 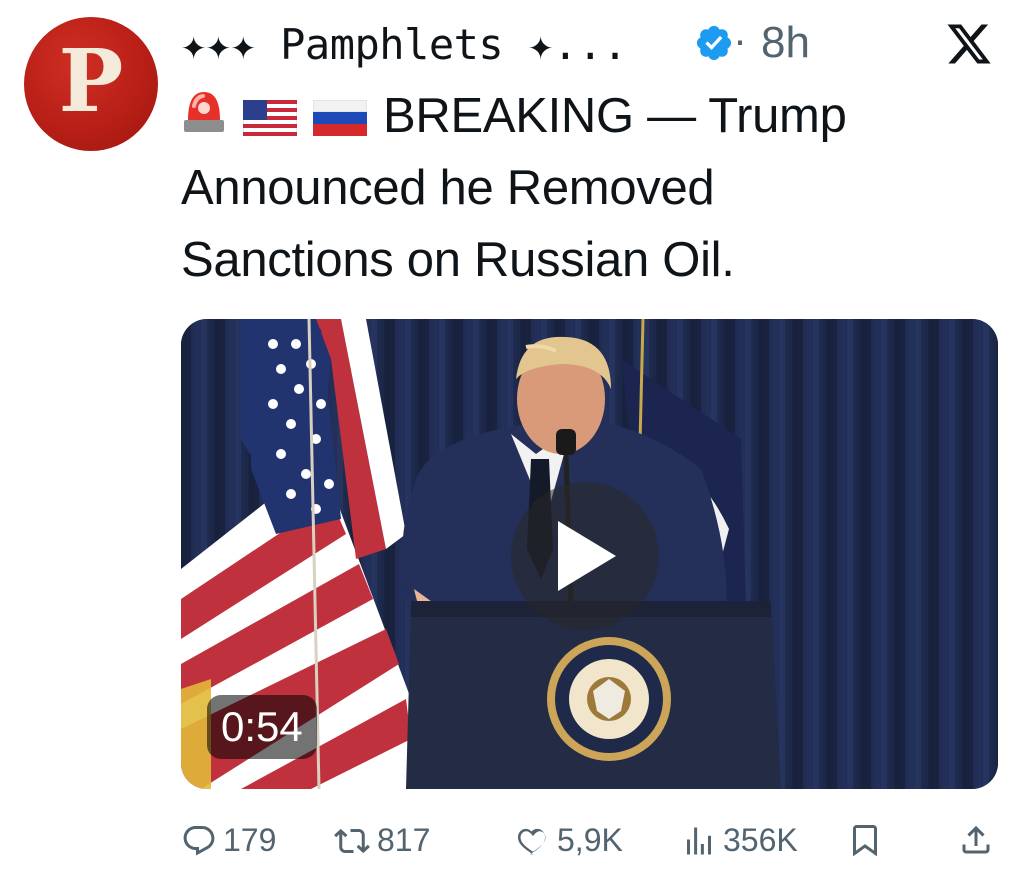 What do you see at coordinates (199, 840) in the screenshot?
I see `reply-icon` at bounding box center [199, 840].